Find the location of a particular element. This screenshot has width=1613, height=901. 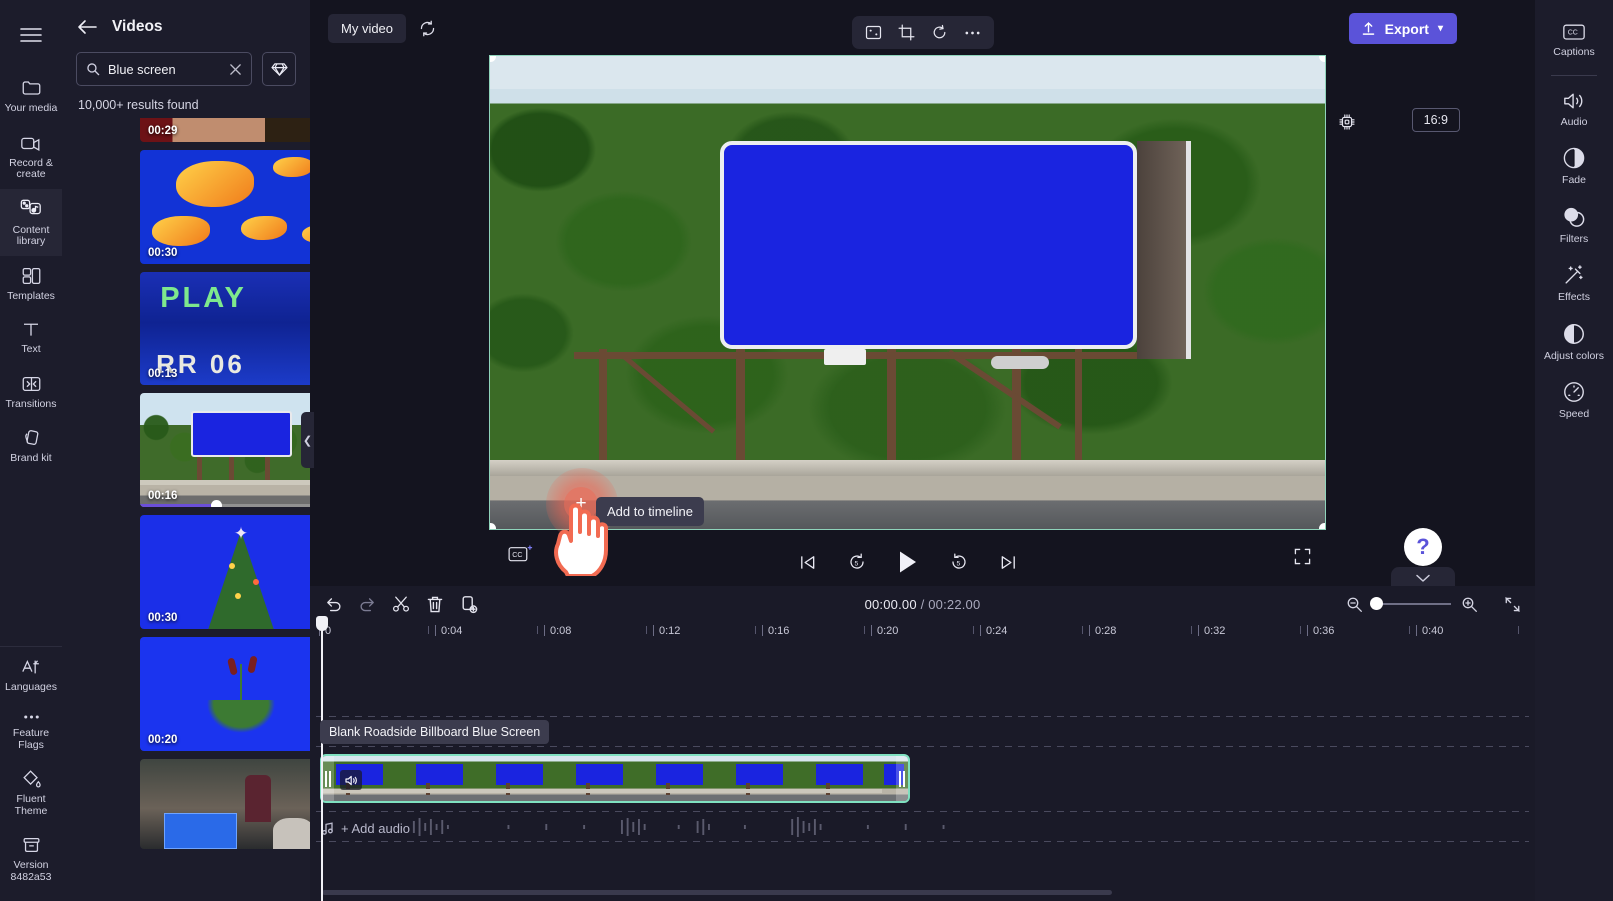

thumbnail-scrubber is located at coordinates (225, 503).